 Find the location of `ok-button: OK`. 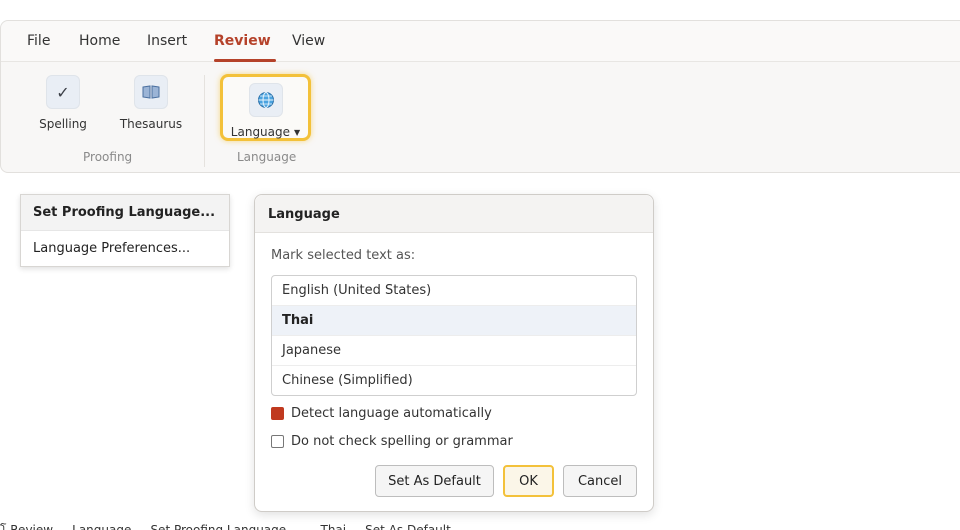

ok-button: OK is located at coordinates (528, 481).